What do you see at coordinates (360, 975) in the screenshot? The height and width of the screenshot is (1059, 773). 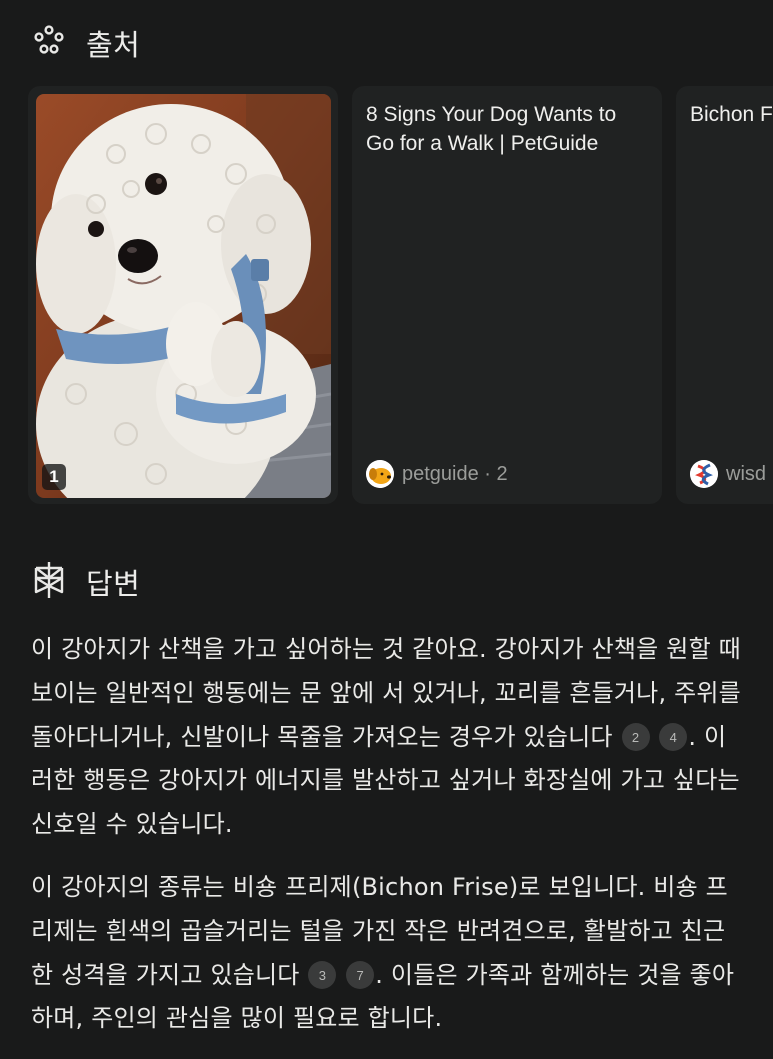 I see `citation-badge: 7` at bounding box center [360, 975].